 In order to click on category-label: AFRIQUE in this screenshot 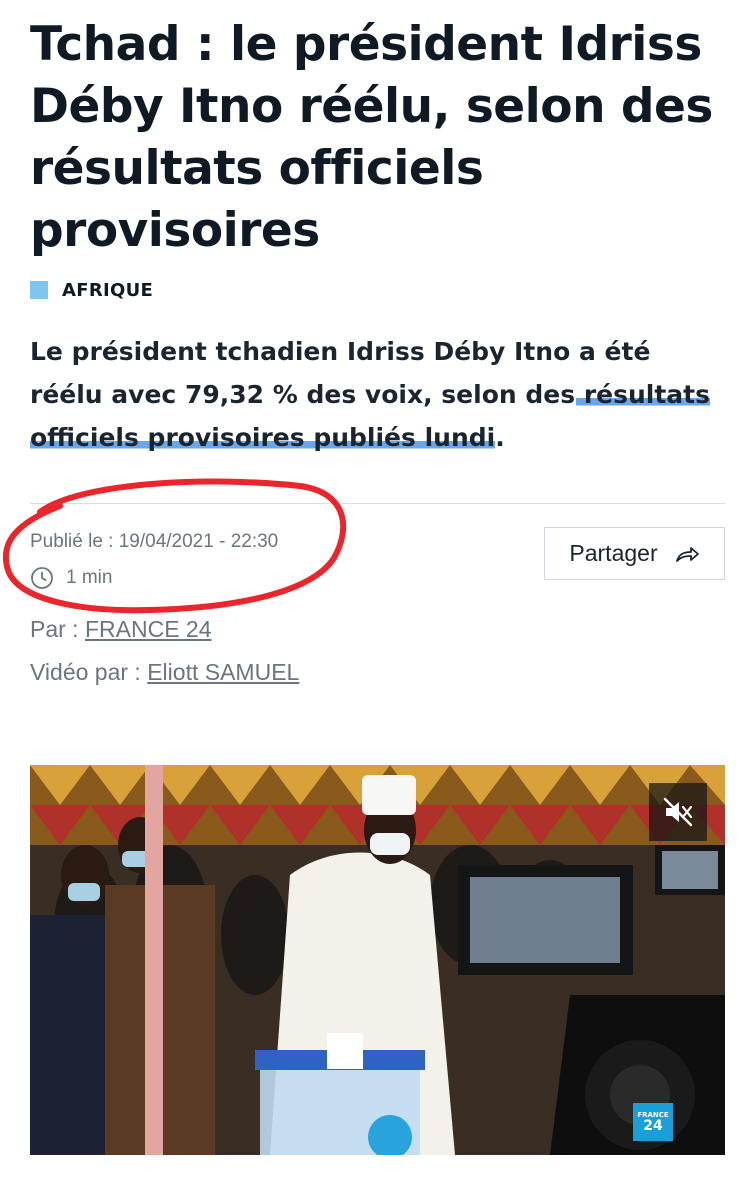, I will do `click(107, 290)`.